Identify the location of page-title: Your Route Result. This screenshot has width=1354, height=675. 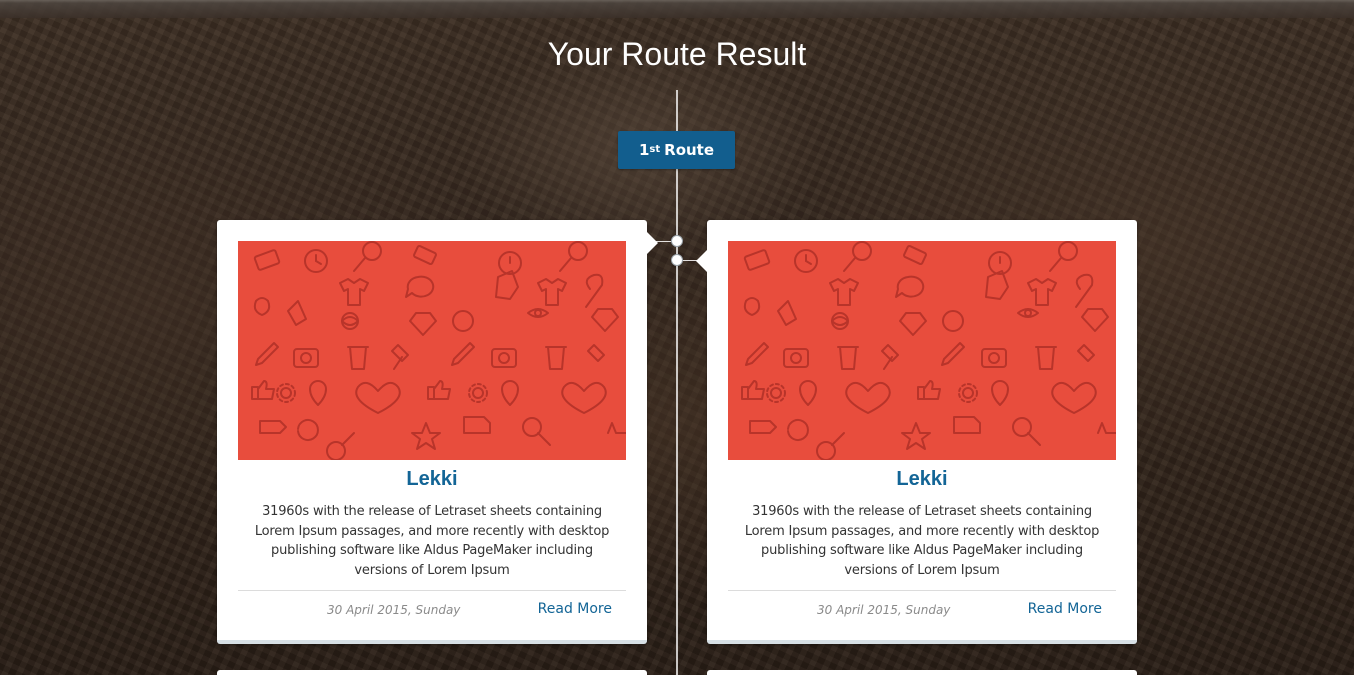
(677, 54).